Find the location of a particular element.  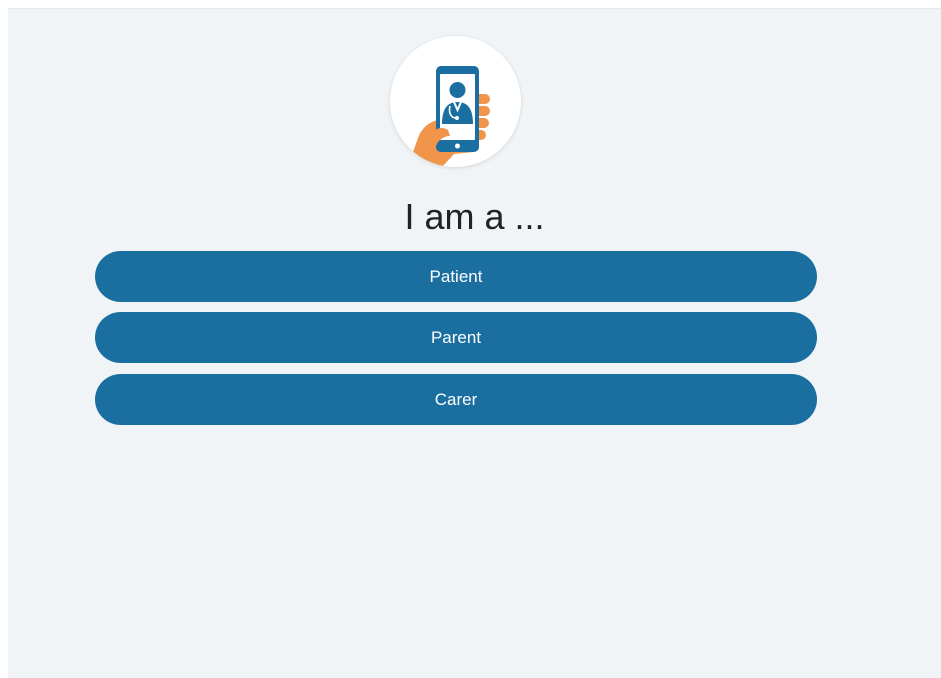

patient-button: Patient is located at coordinates (456, 276).